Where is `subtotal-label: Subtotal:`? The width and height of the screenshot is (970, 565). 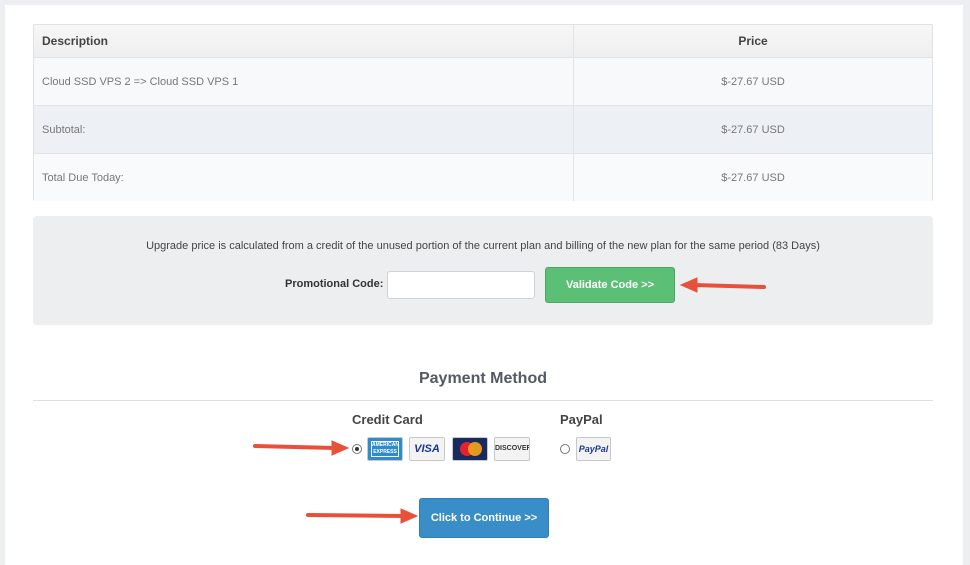 subtotal-label: Subtotal: is located at coordinates (64, 129).